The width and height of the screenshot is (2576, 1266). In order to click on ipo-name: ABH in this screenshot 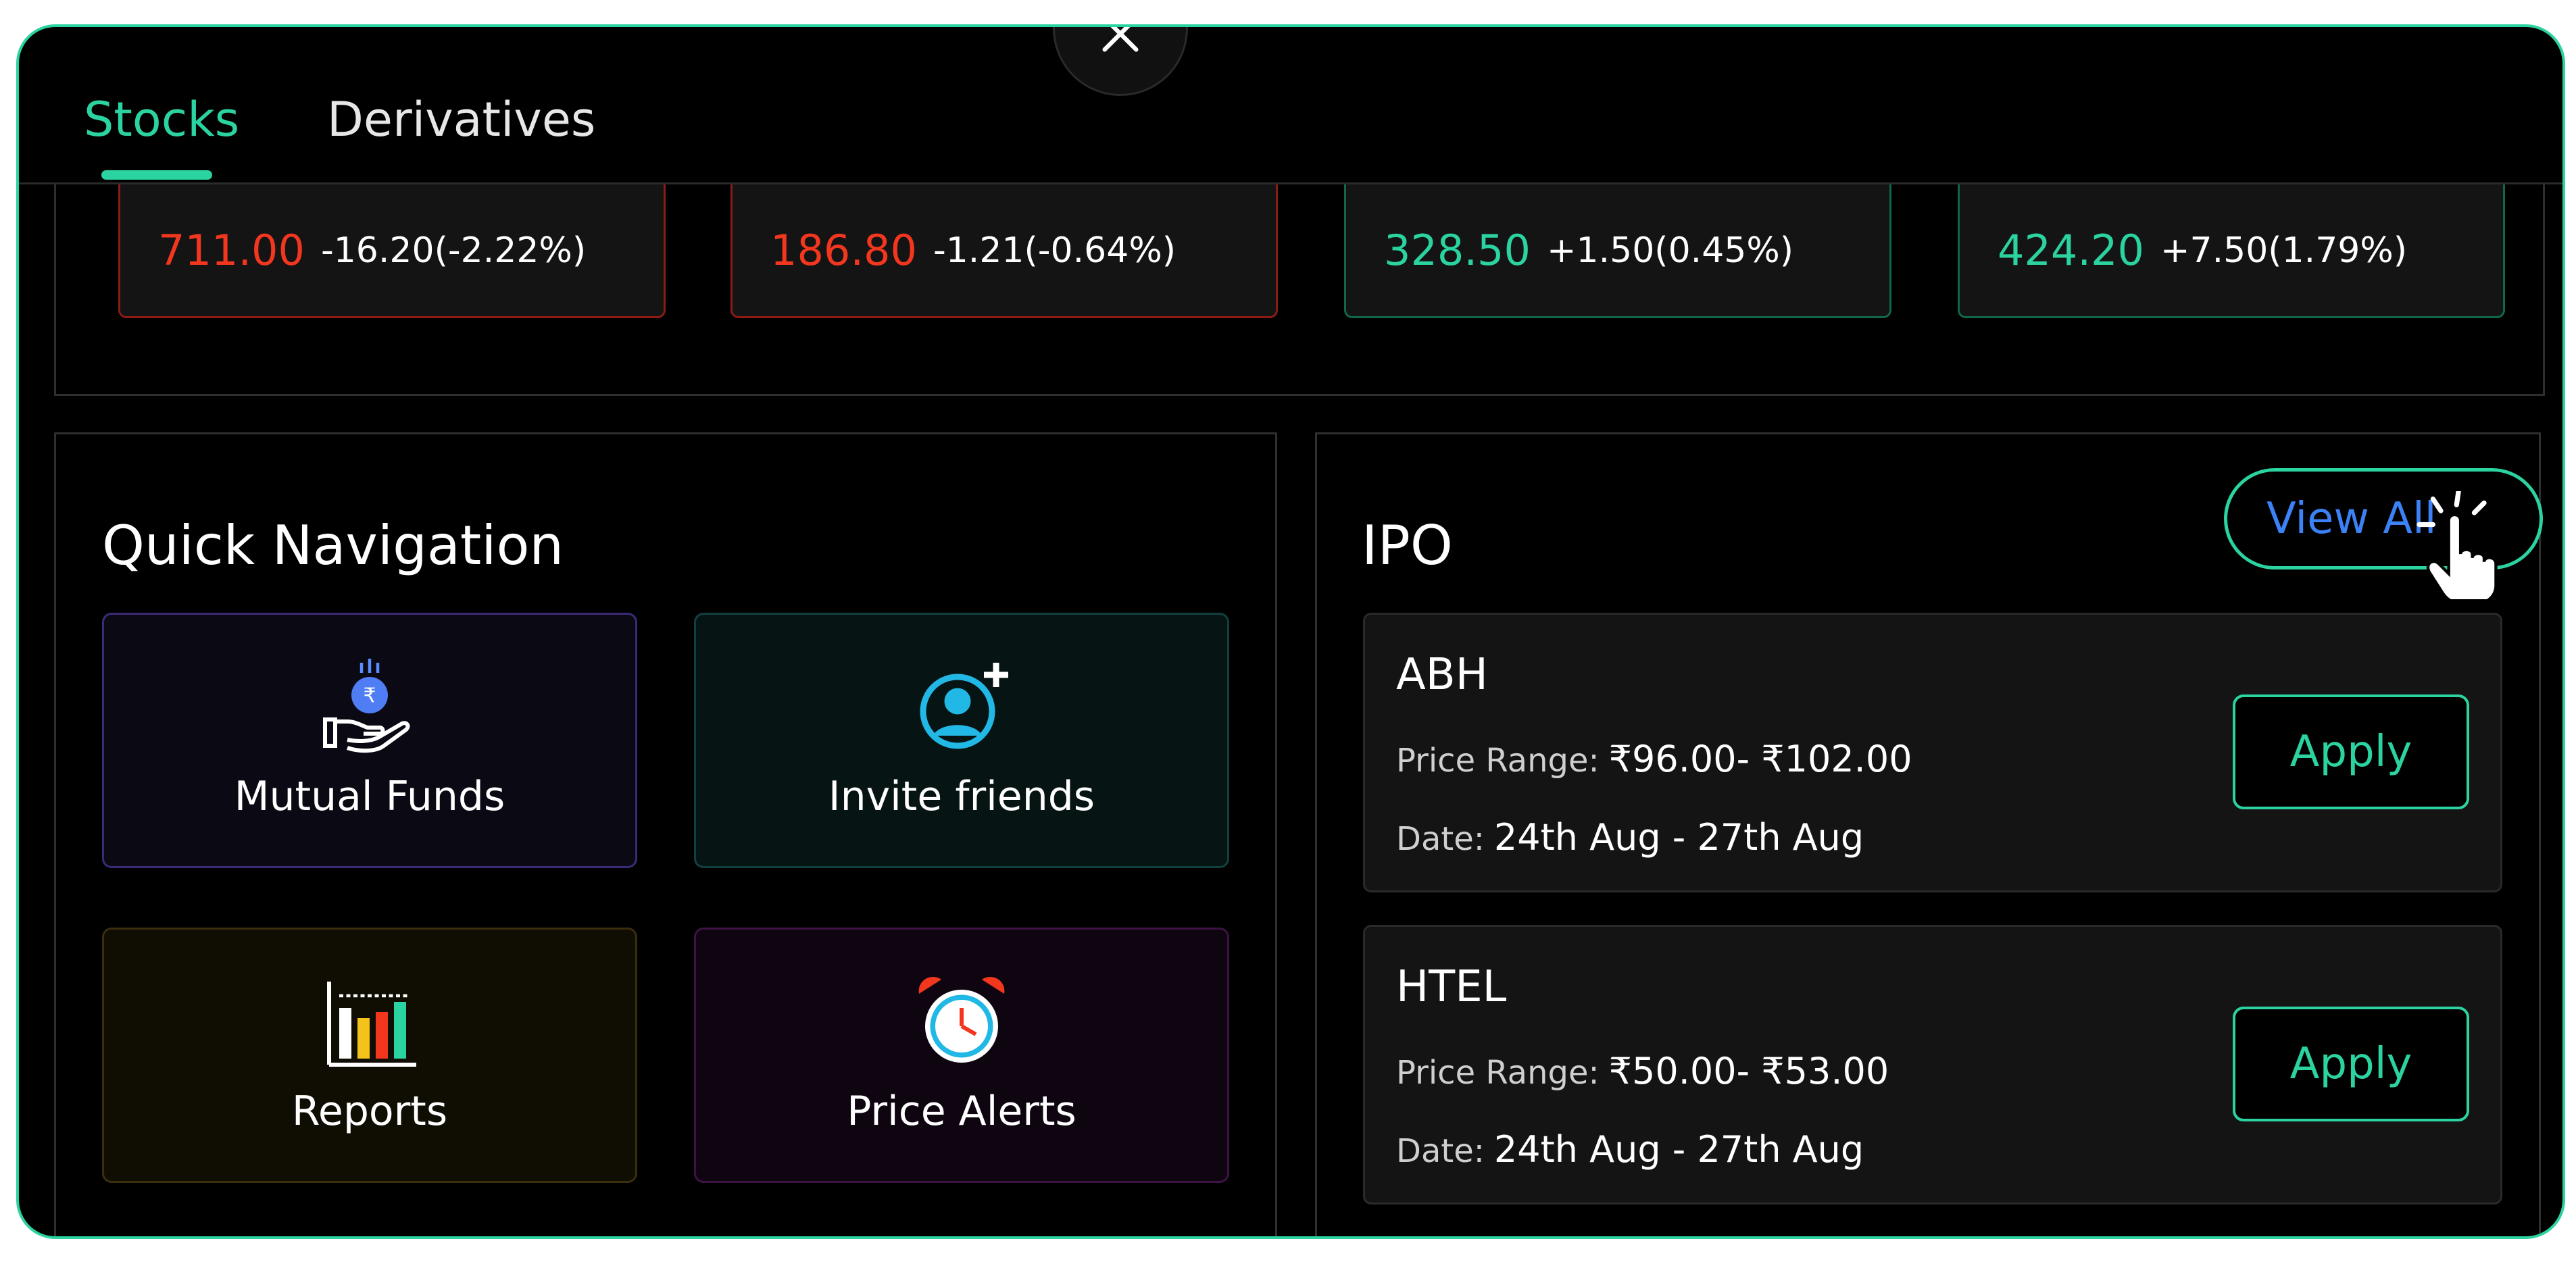, I will do `click(1442, 675)`.